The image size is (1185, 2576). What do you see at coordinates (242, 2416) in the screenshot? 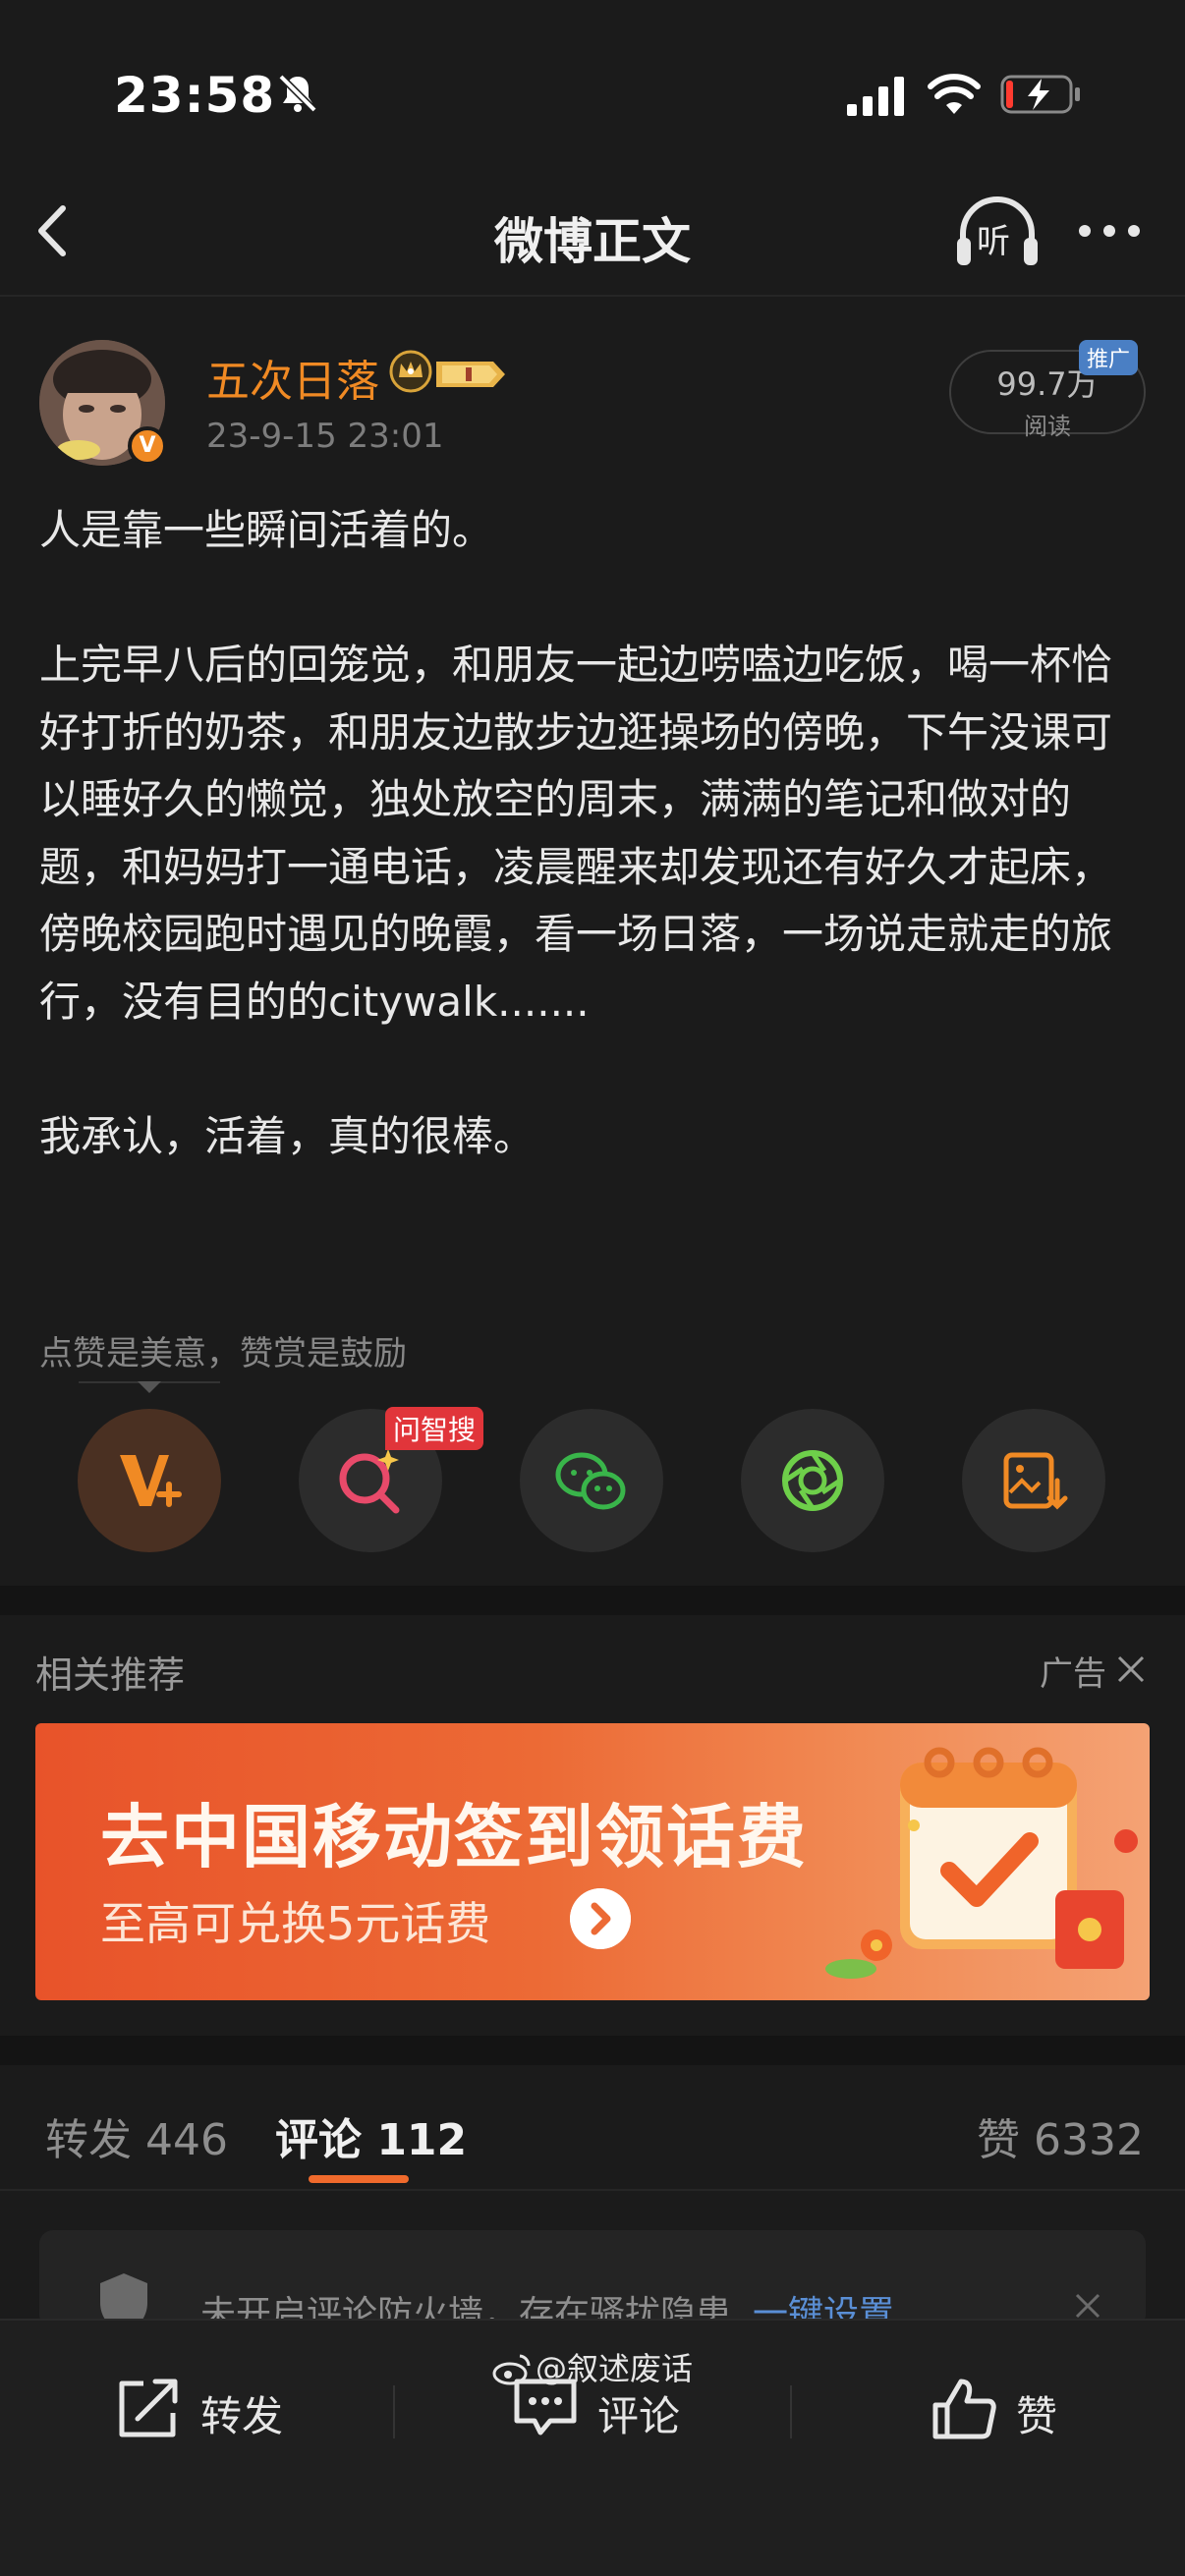
I see `forward-label: 转发` at bounding box center [242, 2416].